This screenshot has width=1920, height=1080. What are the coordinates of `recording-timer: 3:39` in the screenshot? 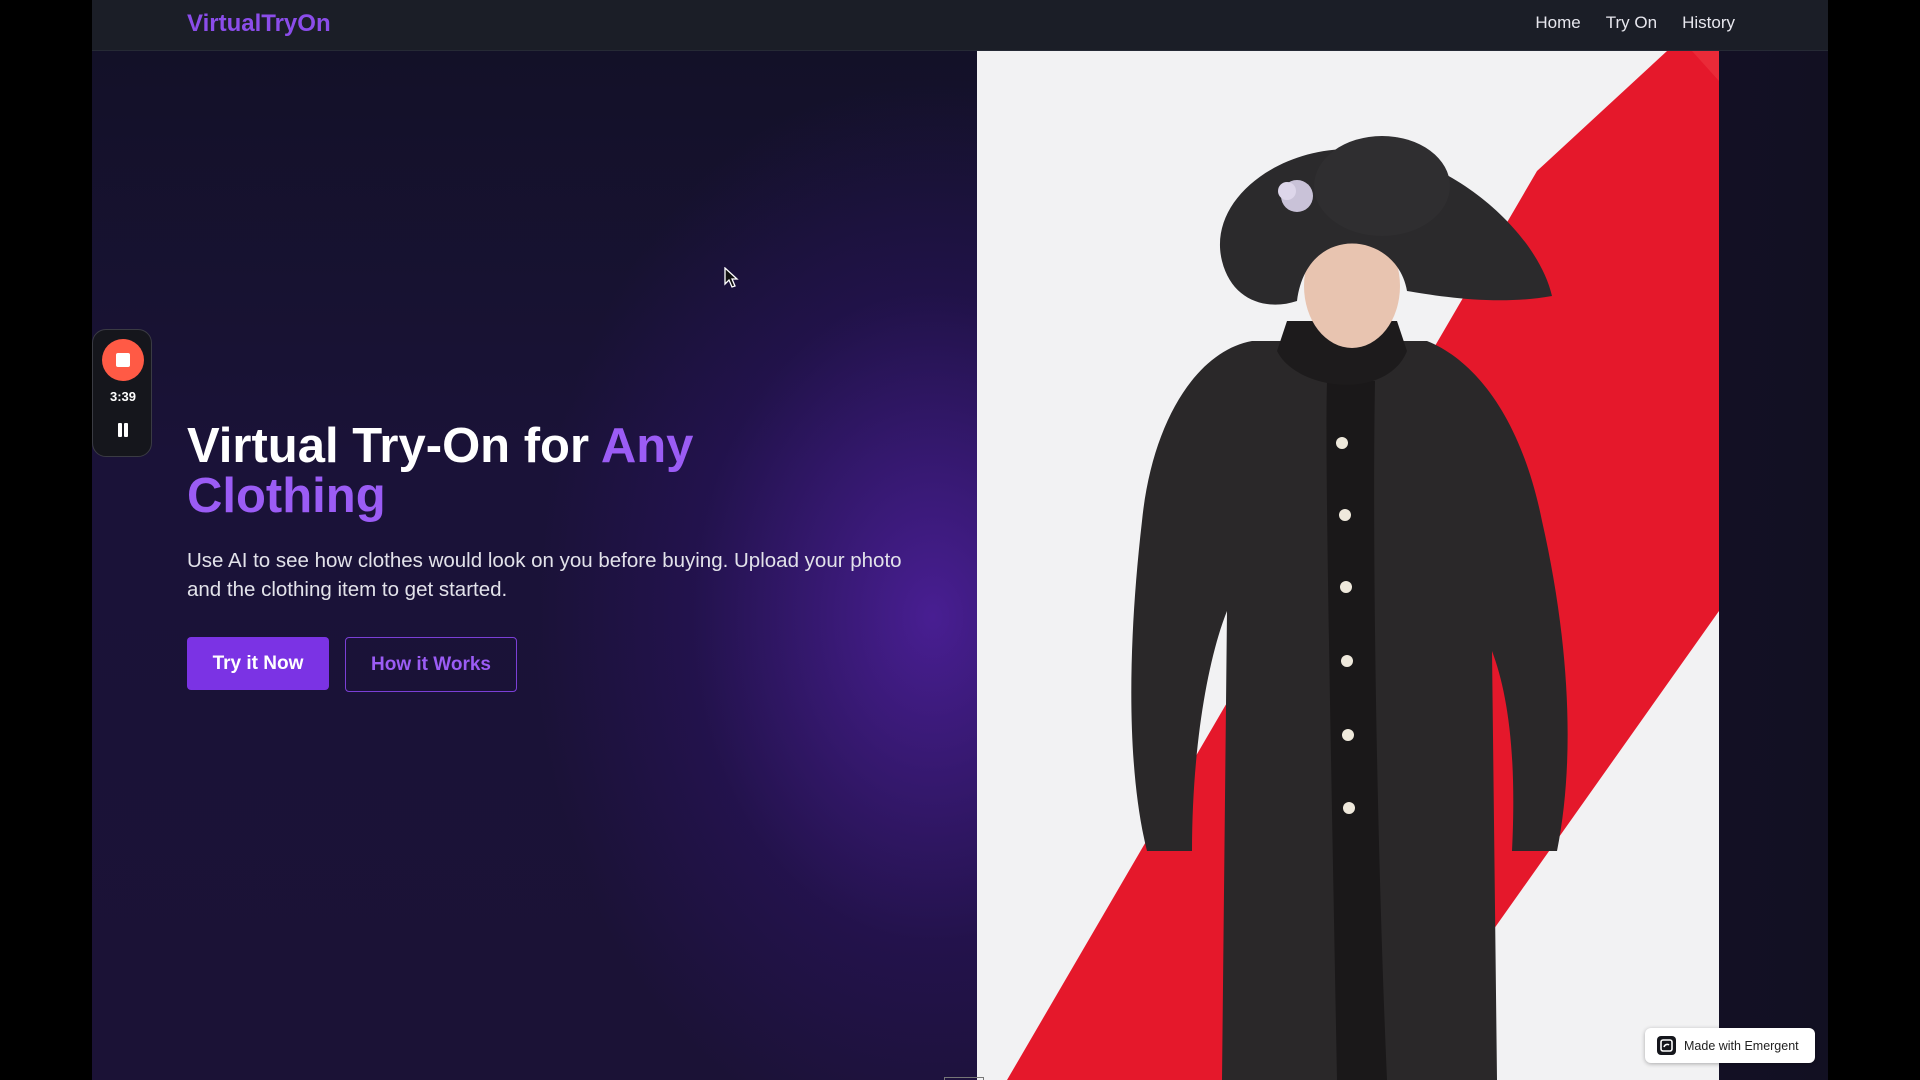 It's located at (123, 396).